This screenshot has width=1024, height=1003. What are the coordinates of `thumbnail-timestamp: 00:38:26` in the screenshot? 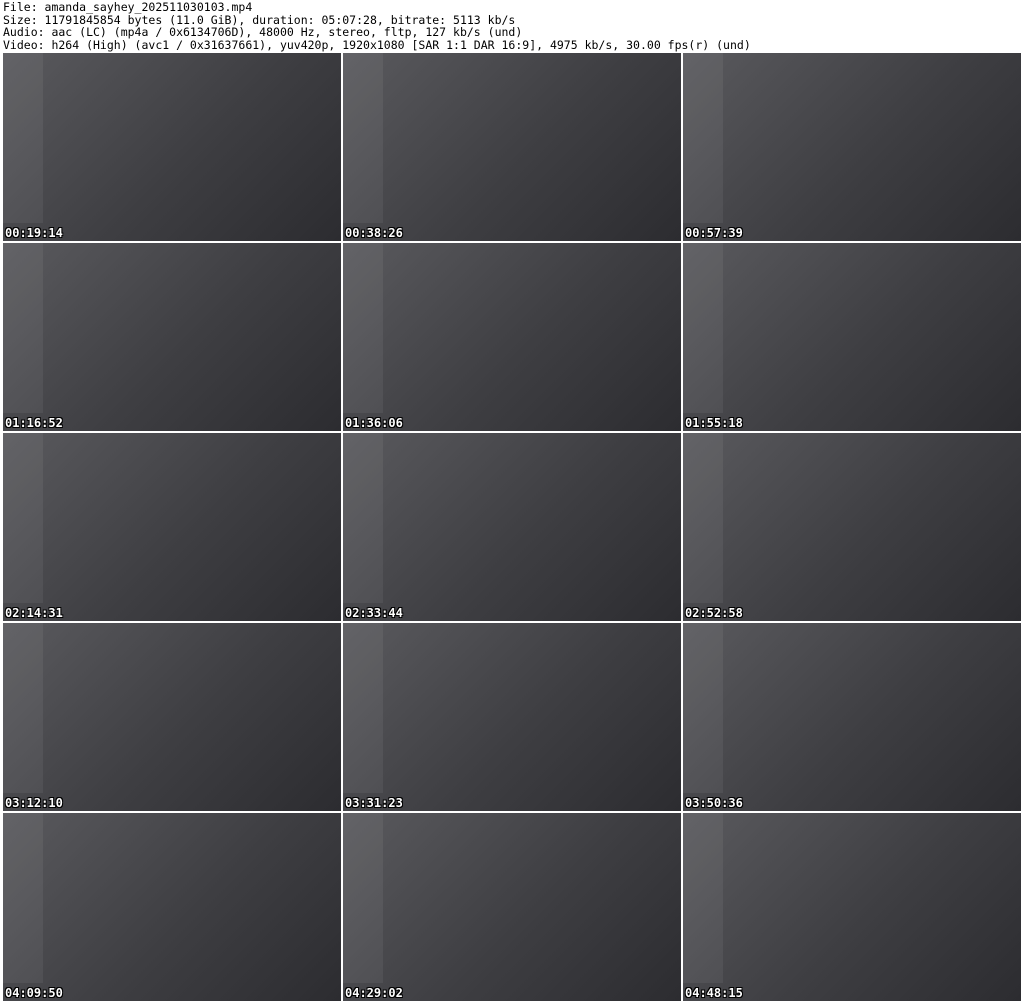 It's located at (374, 233).